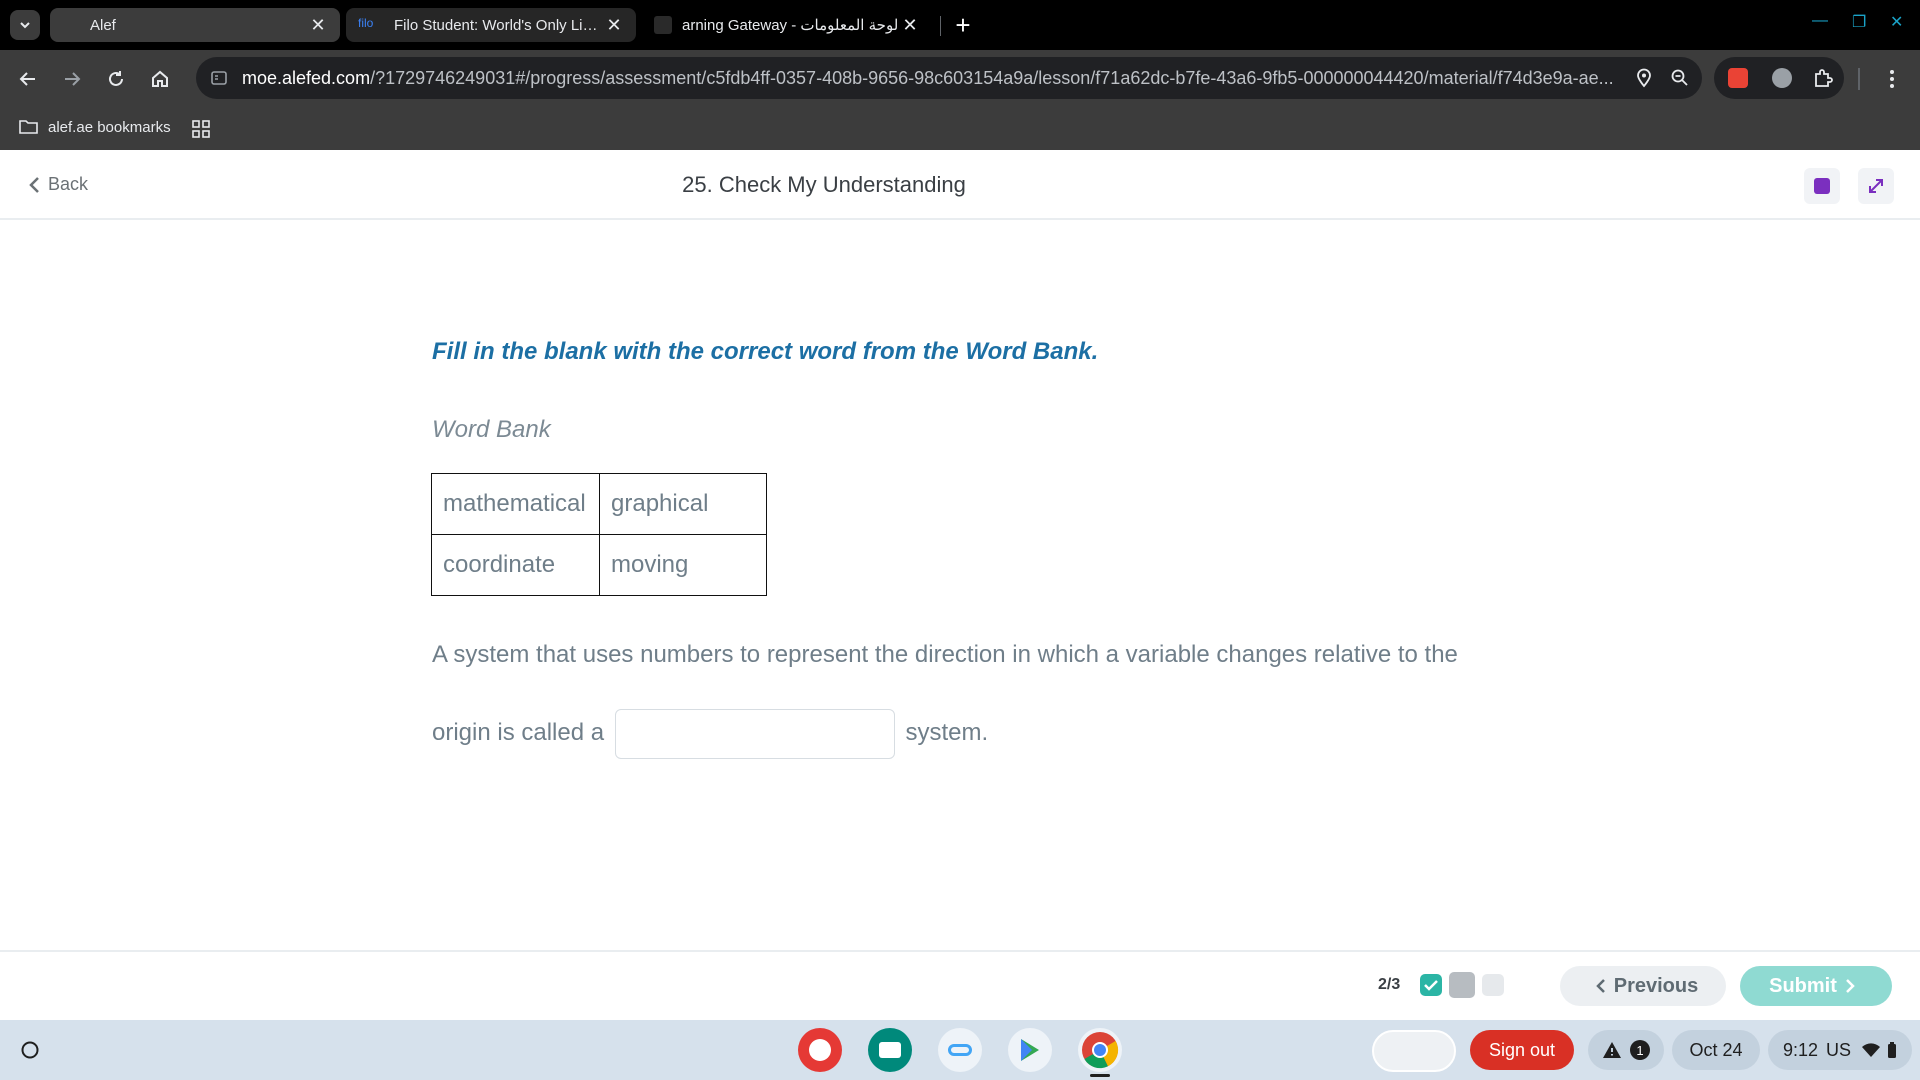 This screenshot has height=1080, width=1920. What do you see at coordinates (790, 25) in the screenshot?
I see `tab-title: arning Gateway - لوحة المعلومات` at bounding box center [790, 25].